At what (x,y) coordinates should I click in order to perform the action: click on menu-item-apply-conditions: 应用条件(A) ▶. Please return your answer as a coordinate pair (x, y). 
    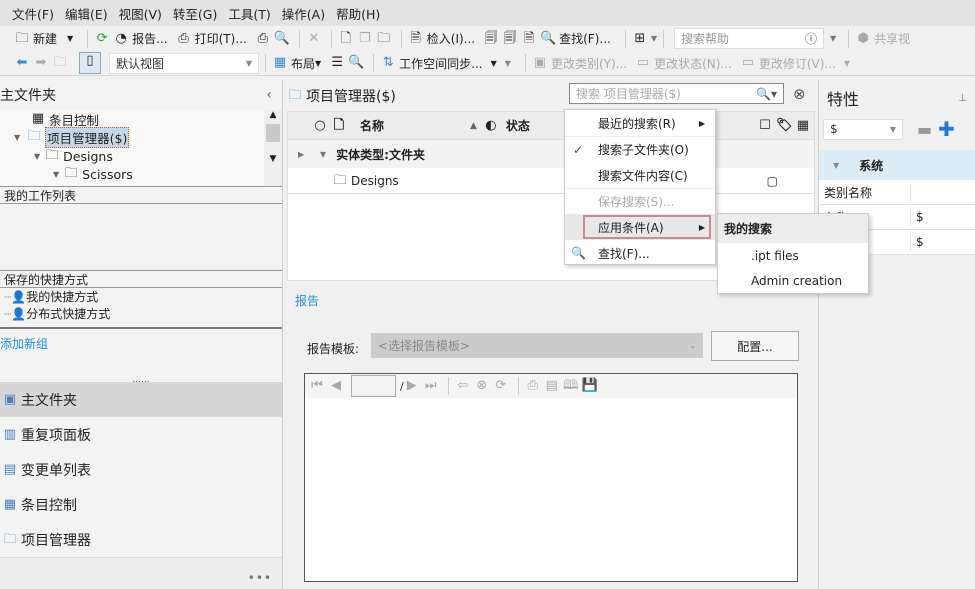
    Looking at the image, I should click on (640, 227).